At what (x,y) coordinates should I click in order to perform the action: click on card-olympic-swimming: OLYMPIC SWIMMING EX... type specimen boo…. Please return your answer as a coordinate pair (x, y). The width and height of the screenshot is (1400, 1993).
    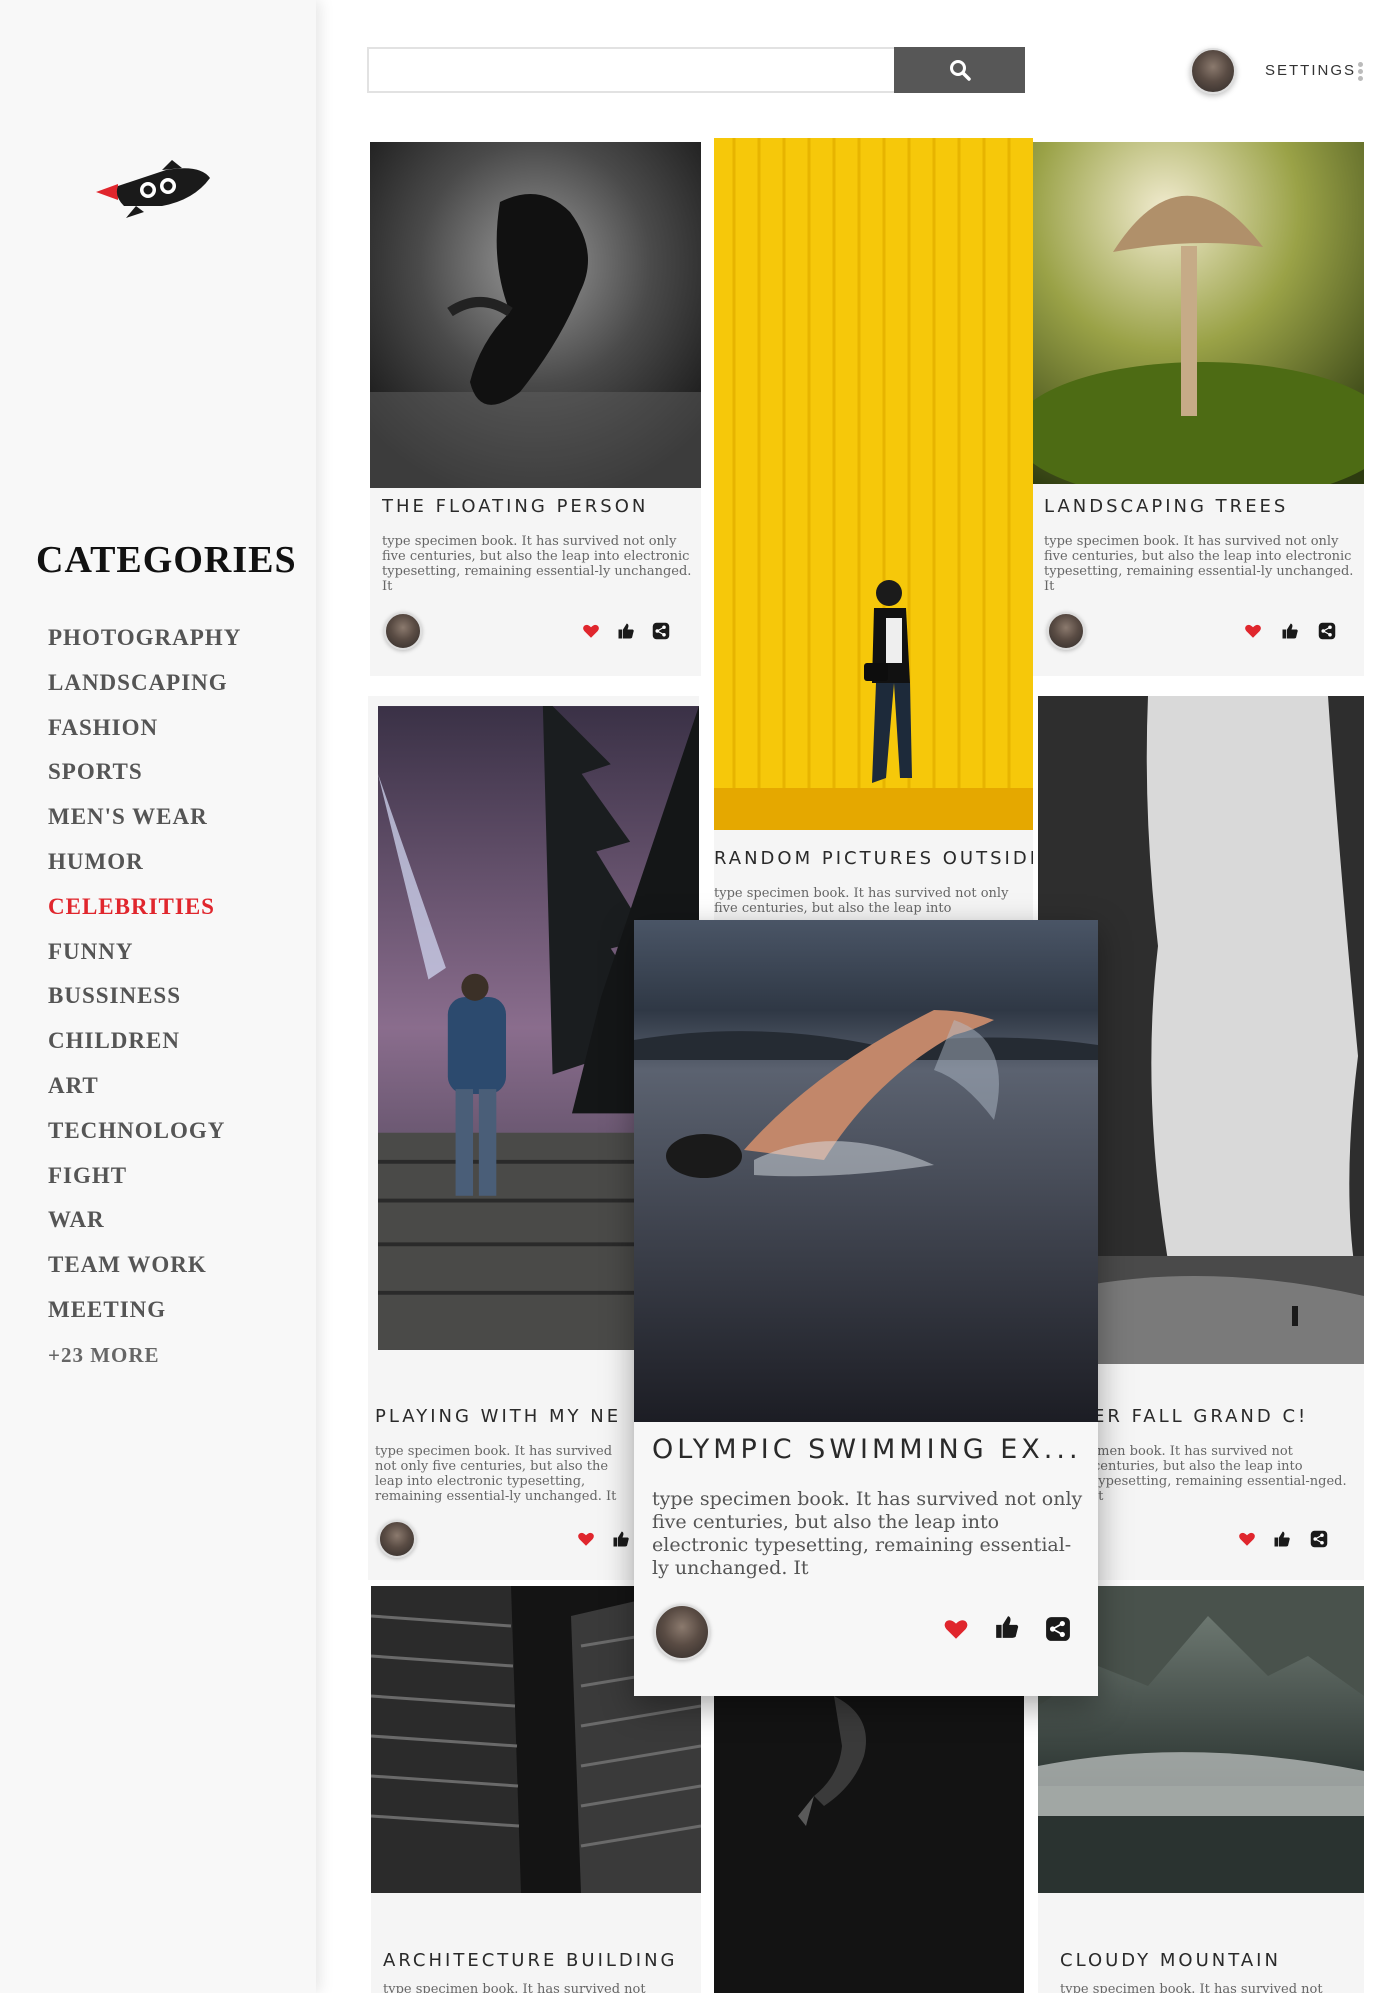
    Looking at the image, I should click on (866, 1308).